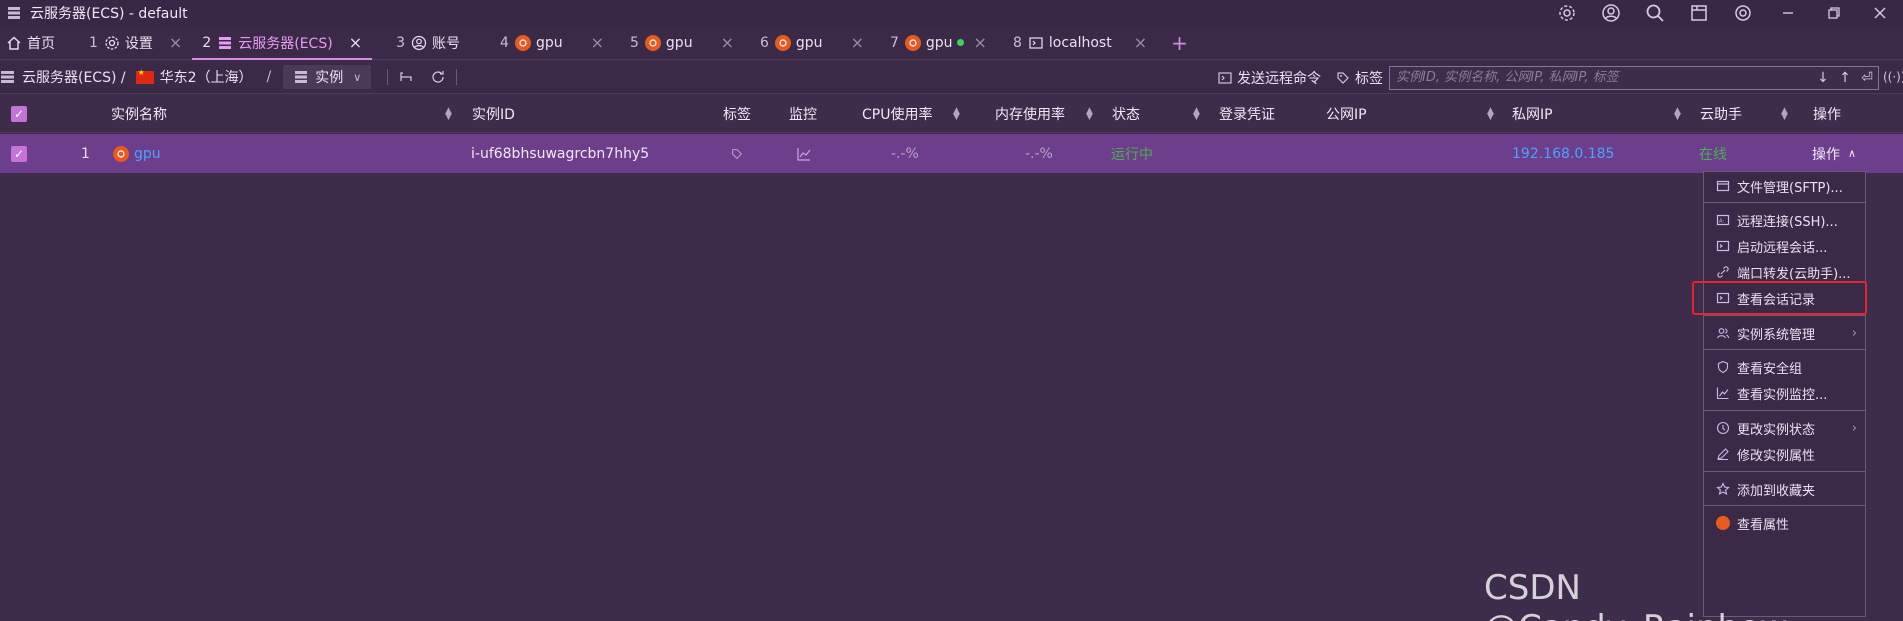 This screenshot has height=621, width=1903. I want to click on row-index: 1, so click(85, 153).